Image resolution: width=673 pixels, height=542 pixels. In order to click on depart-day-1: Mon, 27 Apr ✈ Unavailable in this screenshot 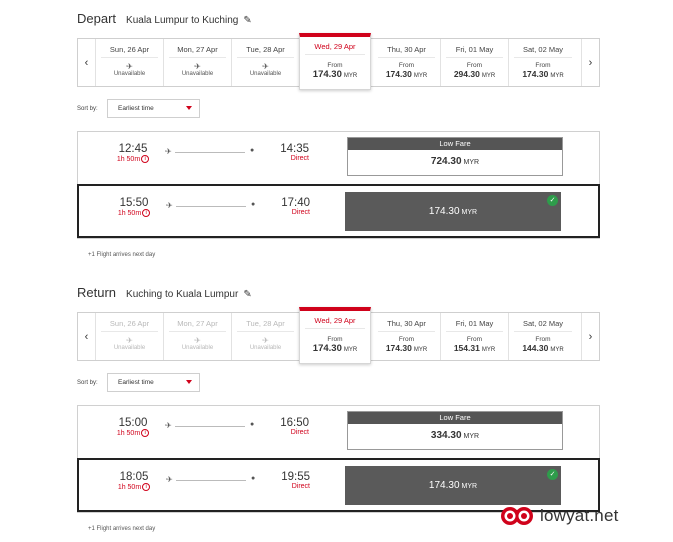, I will do `click(198, 62)`.